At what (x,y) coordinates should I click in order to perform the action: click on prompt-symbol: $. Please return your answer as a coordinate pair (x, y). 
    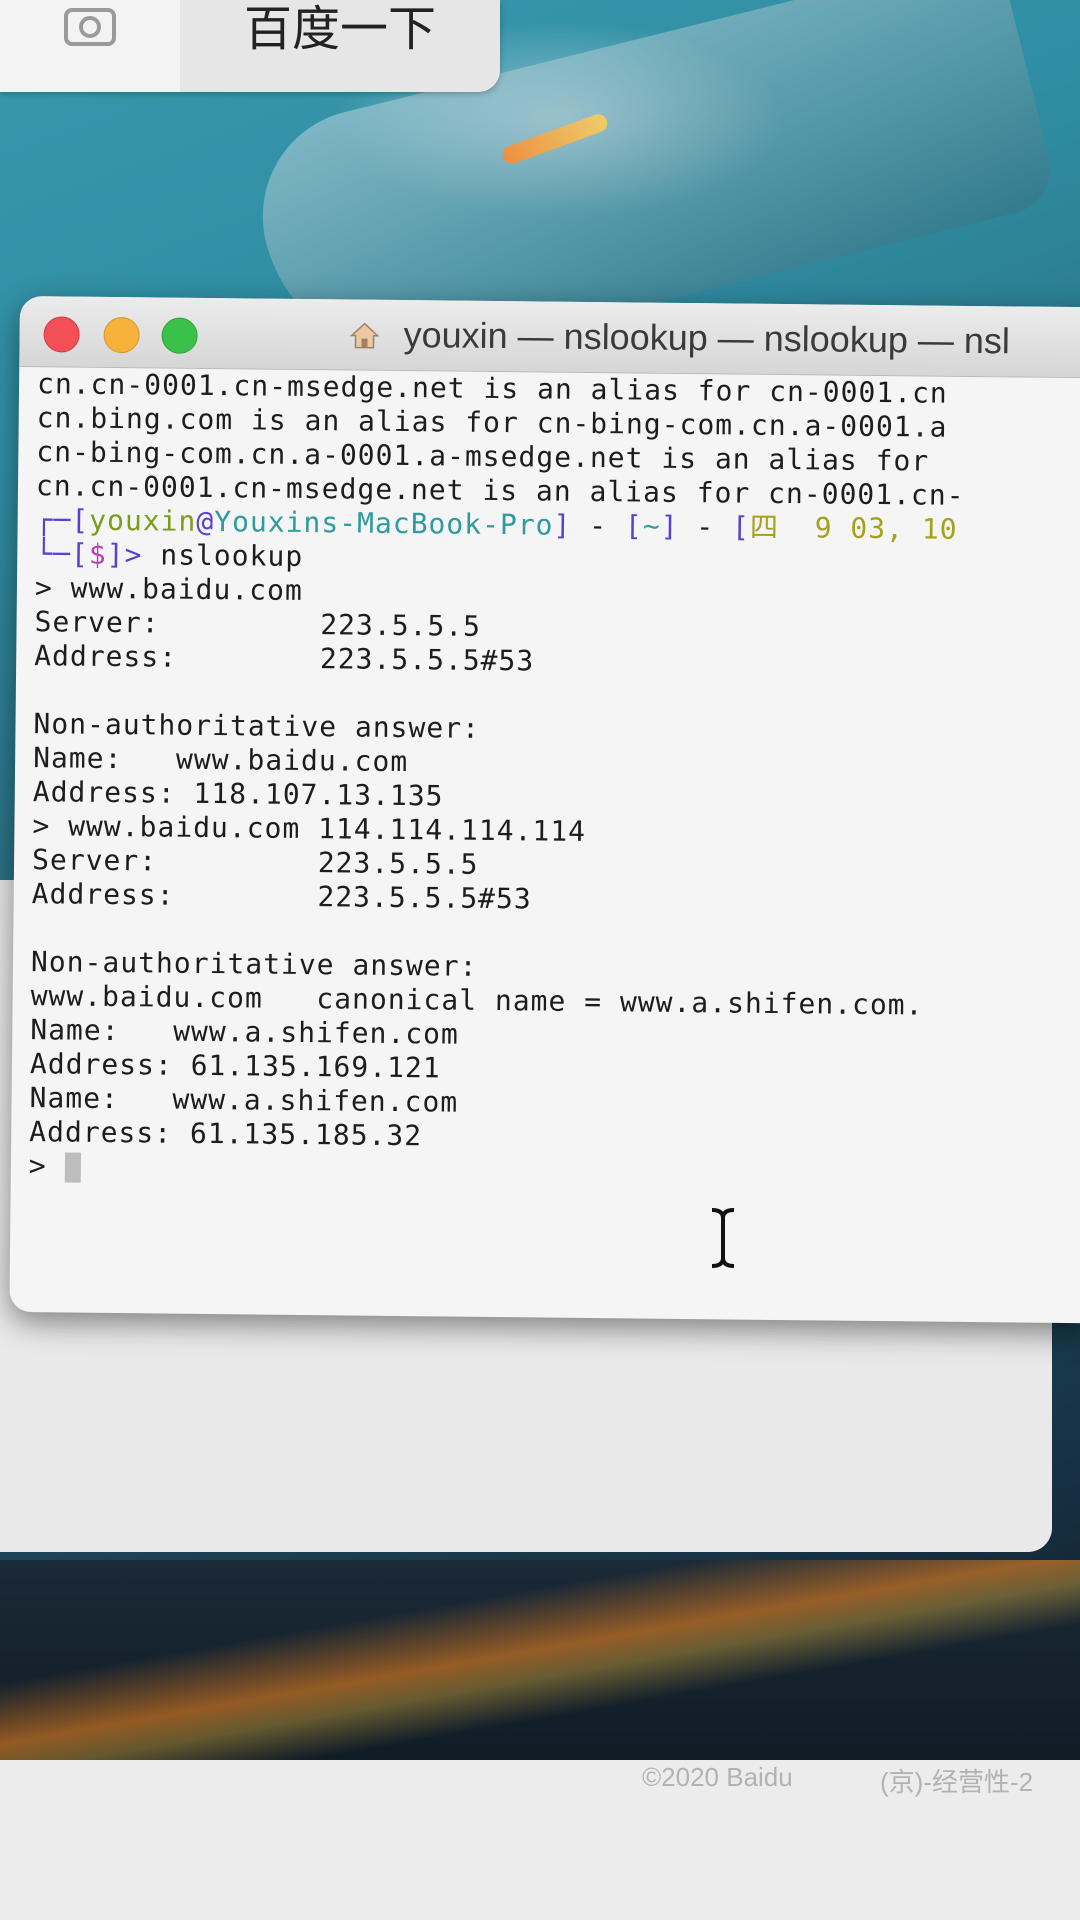
    Looking at the image, I should click on (97, 554).